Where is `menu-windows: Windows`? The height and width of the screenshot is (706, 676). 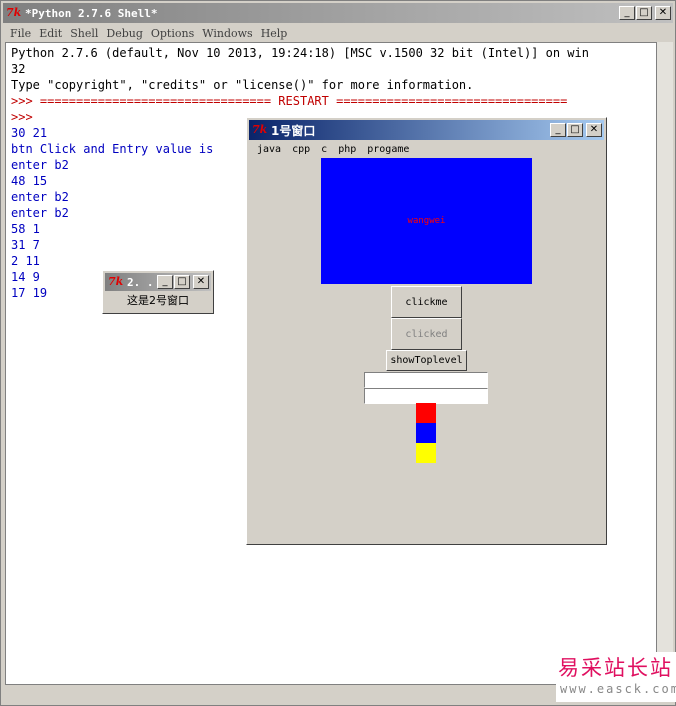 menu-windows: Windows is located at coordinates (227, 33).